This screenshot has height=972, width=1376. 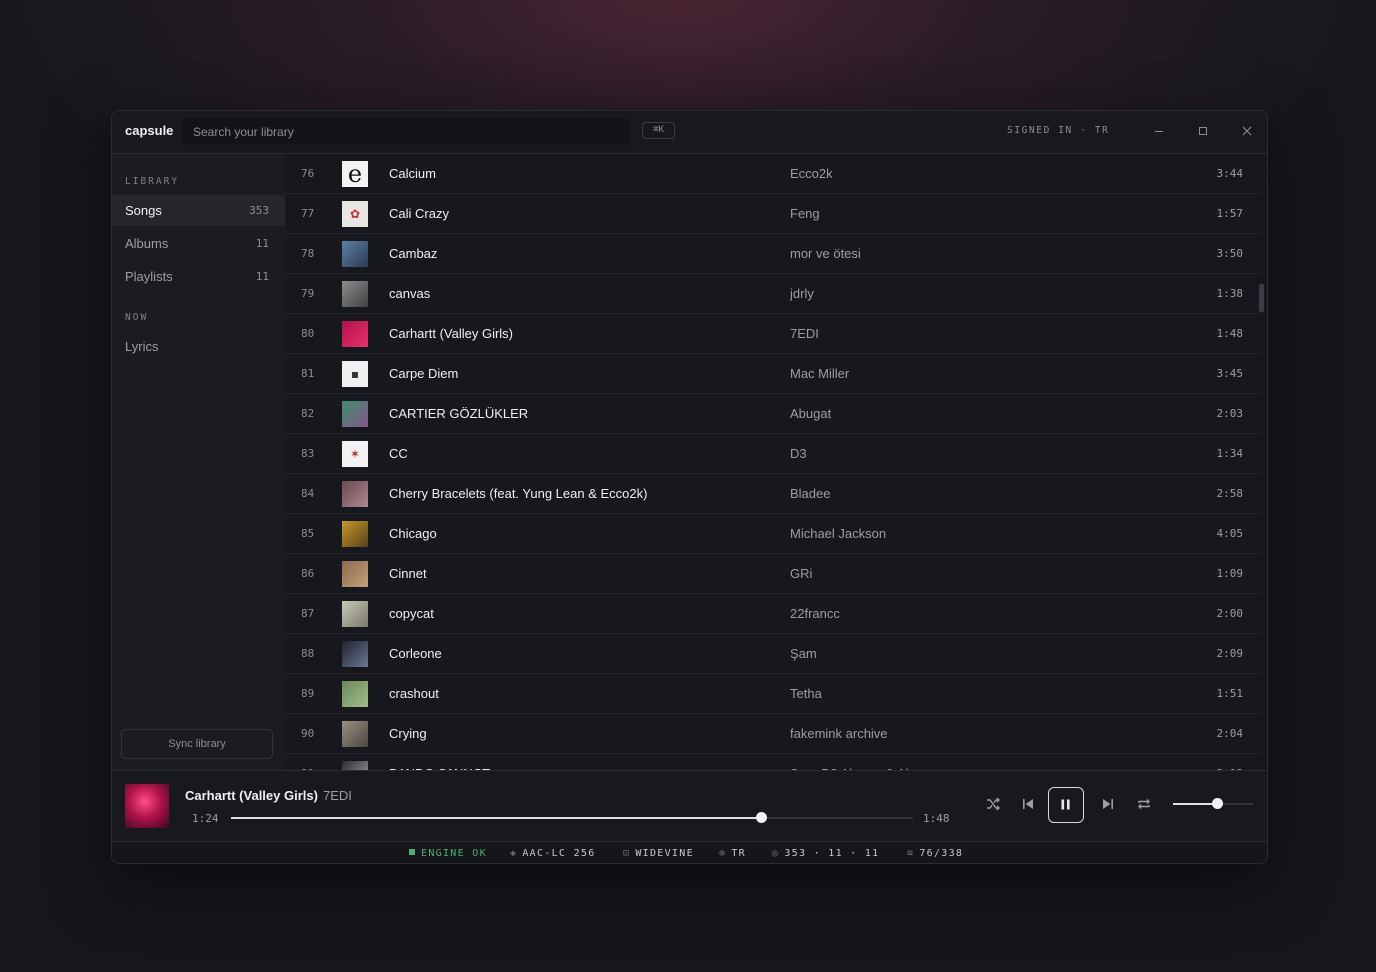 I want to click on library-counts: ◎ 353 · 11 · 11, so click(x=826, y=853).